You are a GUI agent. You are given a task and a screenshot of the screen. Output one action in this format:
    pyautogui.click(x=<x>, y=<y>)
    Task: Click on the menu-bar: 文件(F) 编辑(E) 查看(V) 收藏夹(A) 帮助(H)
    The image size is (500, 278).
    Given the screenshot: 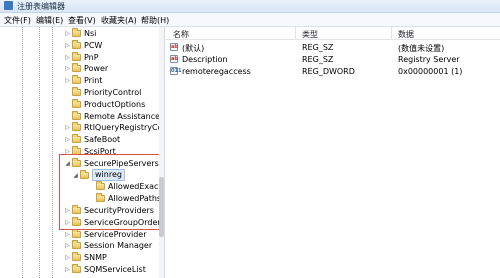 What is the action you would take?
    pyautogui.click(x=250, y=20)
    